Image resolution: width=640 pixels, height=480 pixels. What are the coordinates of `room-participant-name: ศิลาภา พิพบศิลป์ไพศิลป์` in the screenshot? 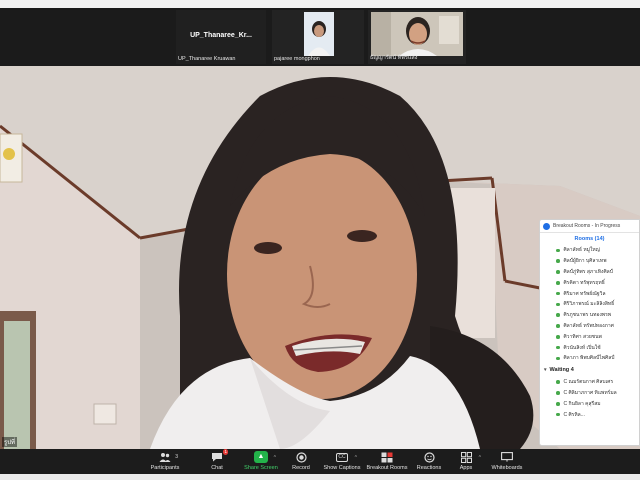 It's located at (589, 358).